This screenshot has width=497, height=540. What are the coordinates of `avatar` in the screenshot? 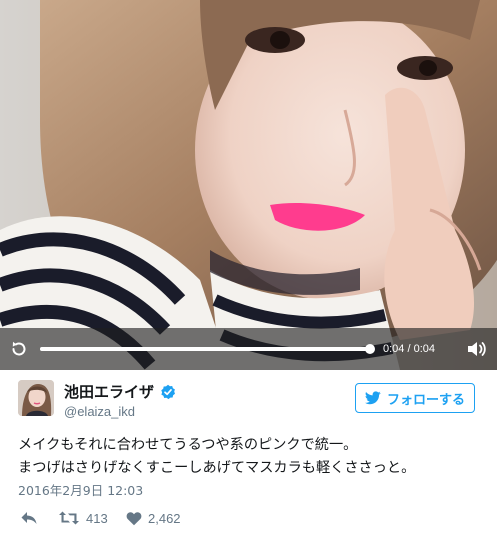 It's located at (36, 398).